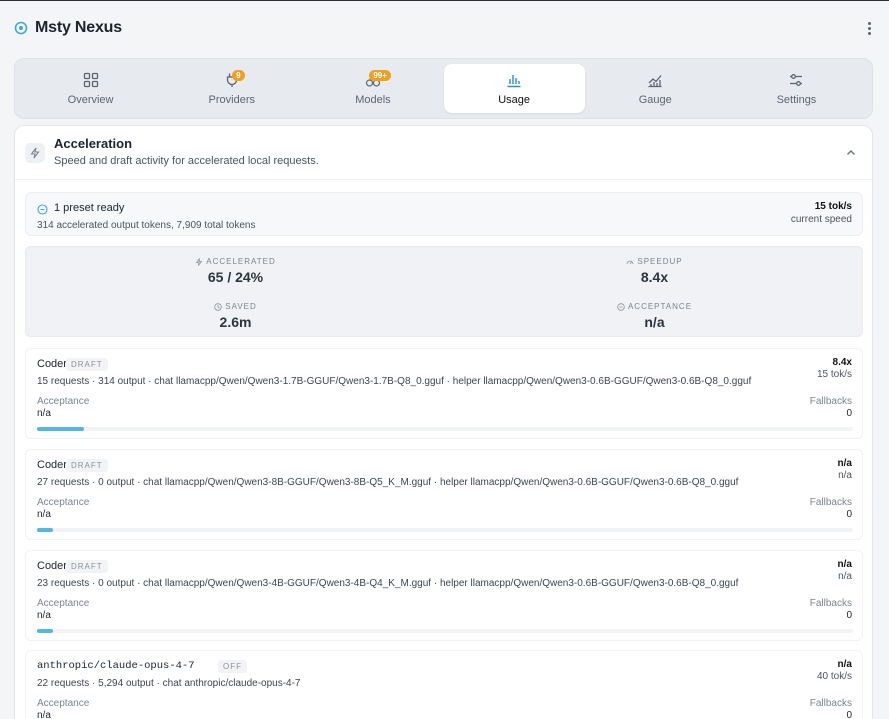 Image resolution: width=889 pixels, height=719 pixels. I want to click on speed-value: 15 tok/s, so click(834, 374).